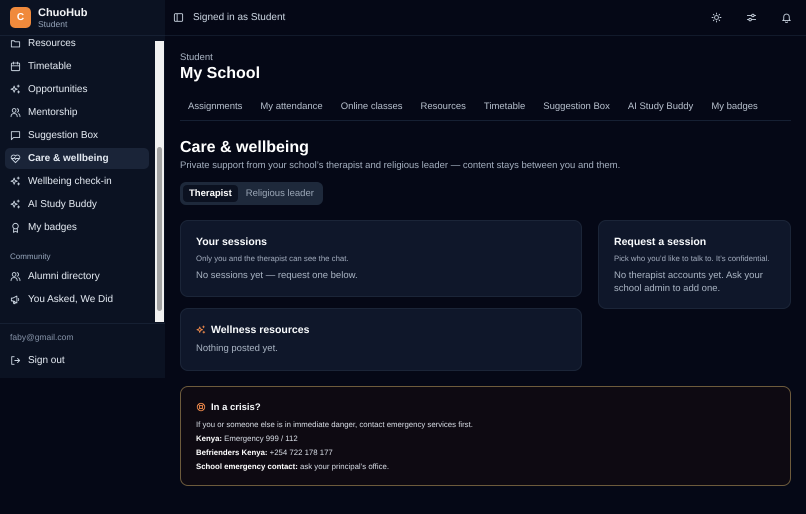 This screenshot has height=514, width=806. Describe the element at coordinates (82, 360) in the screenshot. I see `sign-out-button: Sign out` at that location.